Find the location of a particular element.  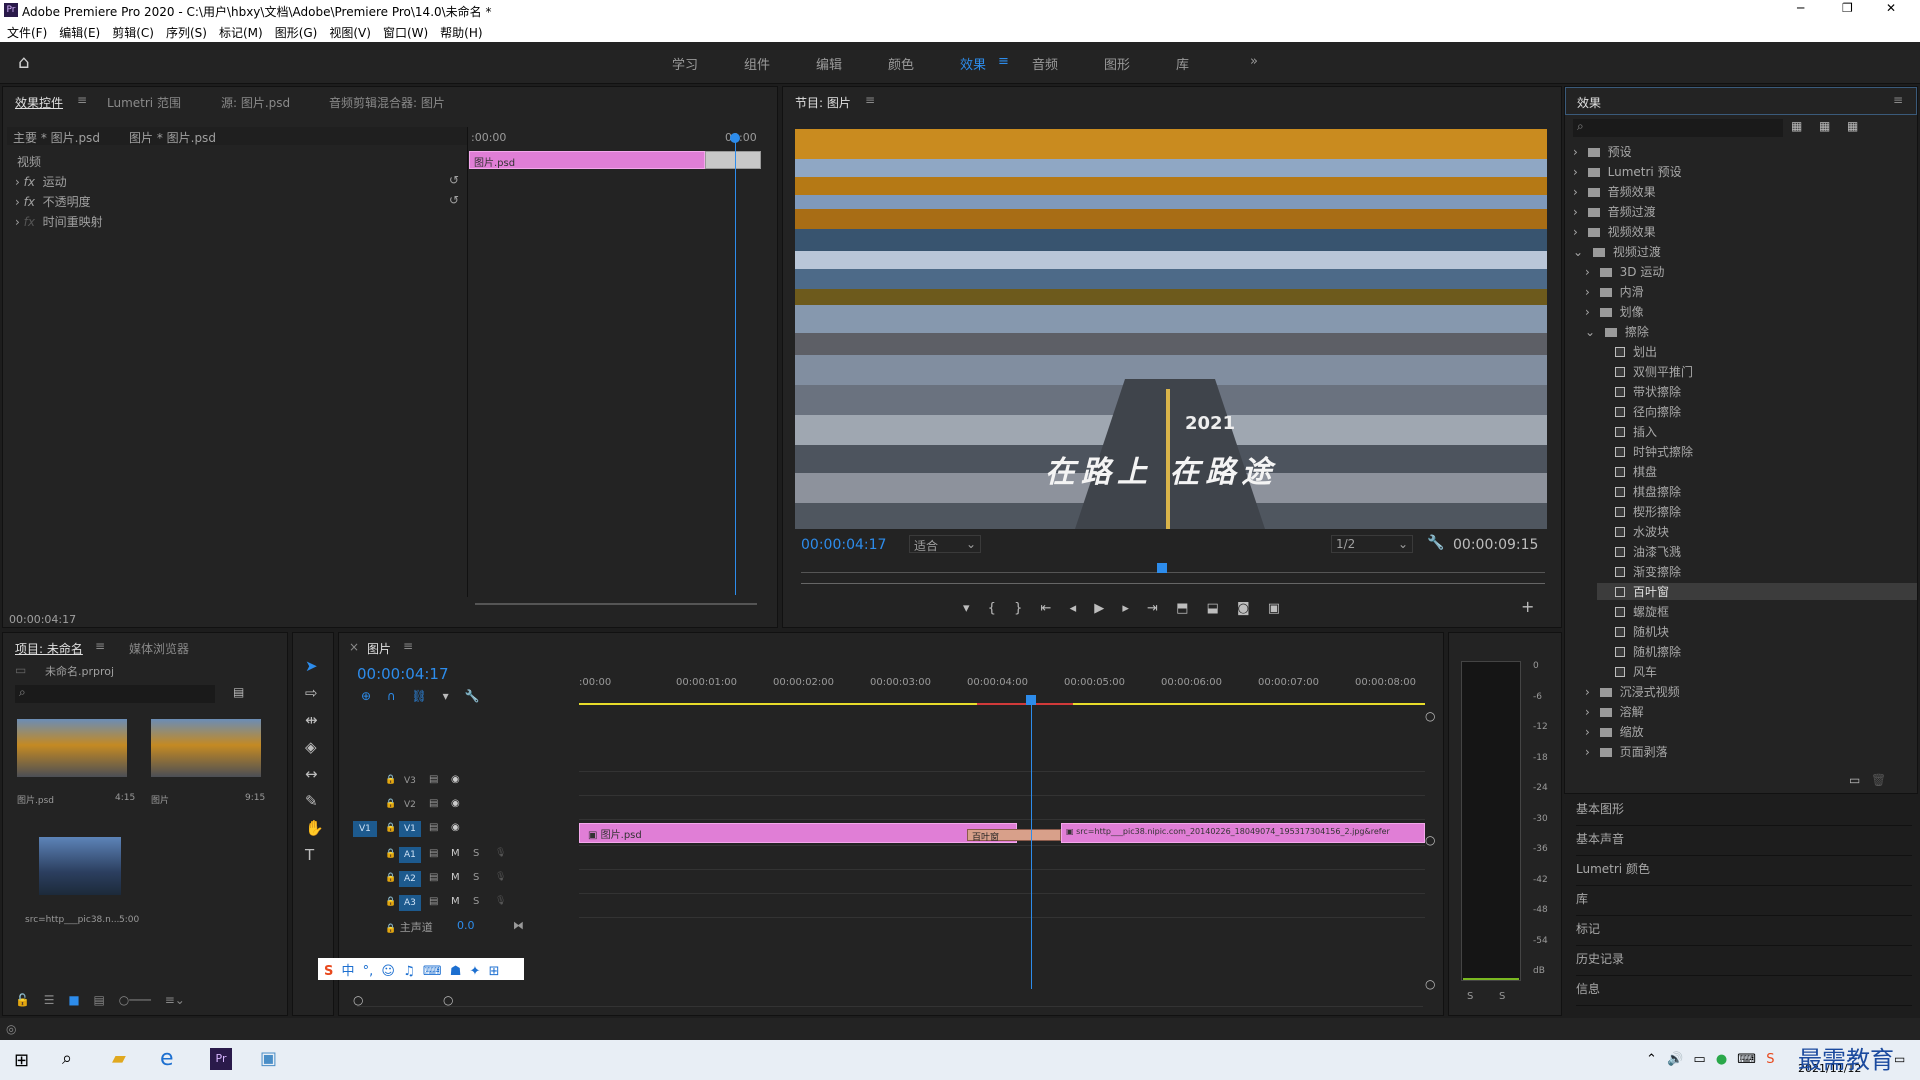

extract-icon: ⬓ is located at coordinates (1213, 608).